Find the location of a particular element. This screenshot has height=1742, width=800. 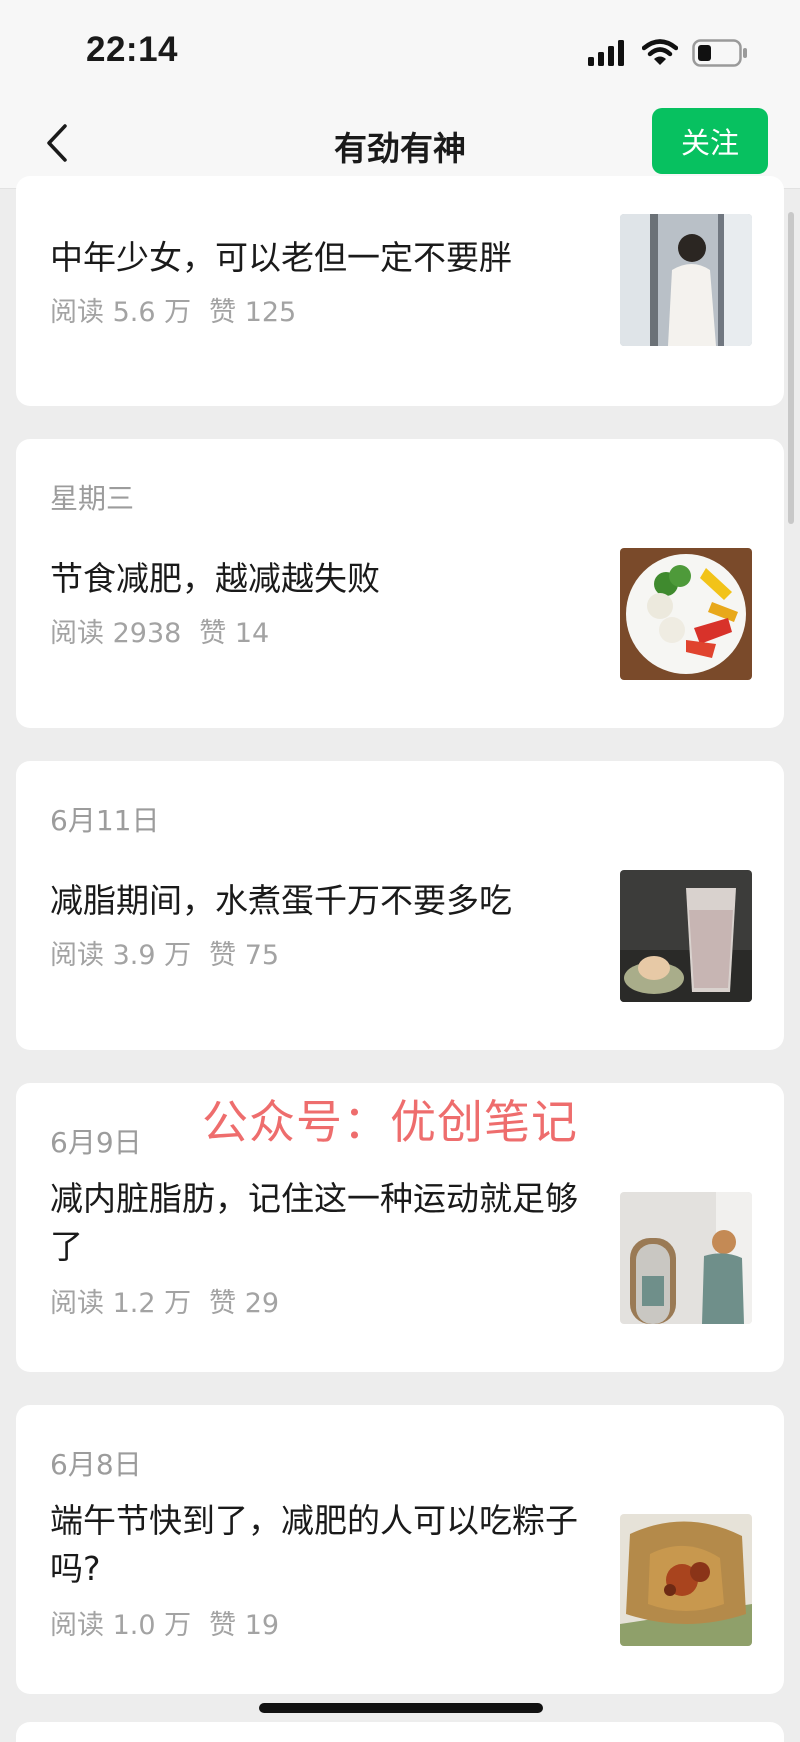

article-title: 减内脏脂肪，记住这一种运动就足够了 is located at coordinates (314, 1222).